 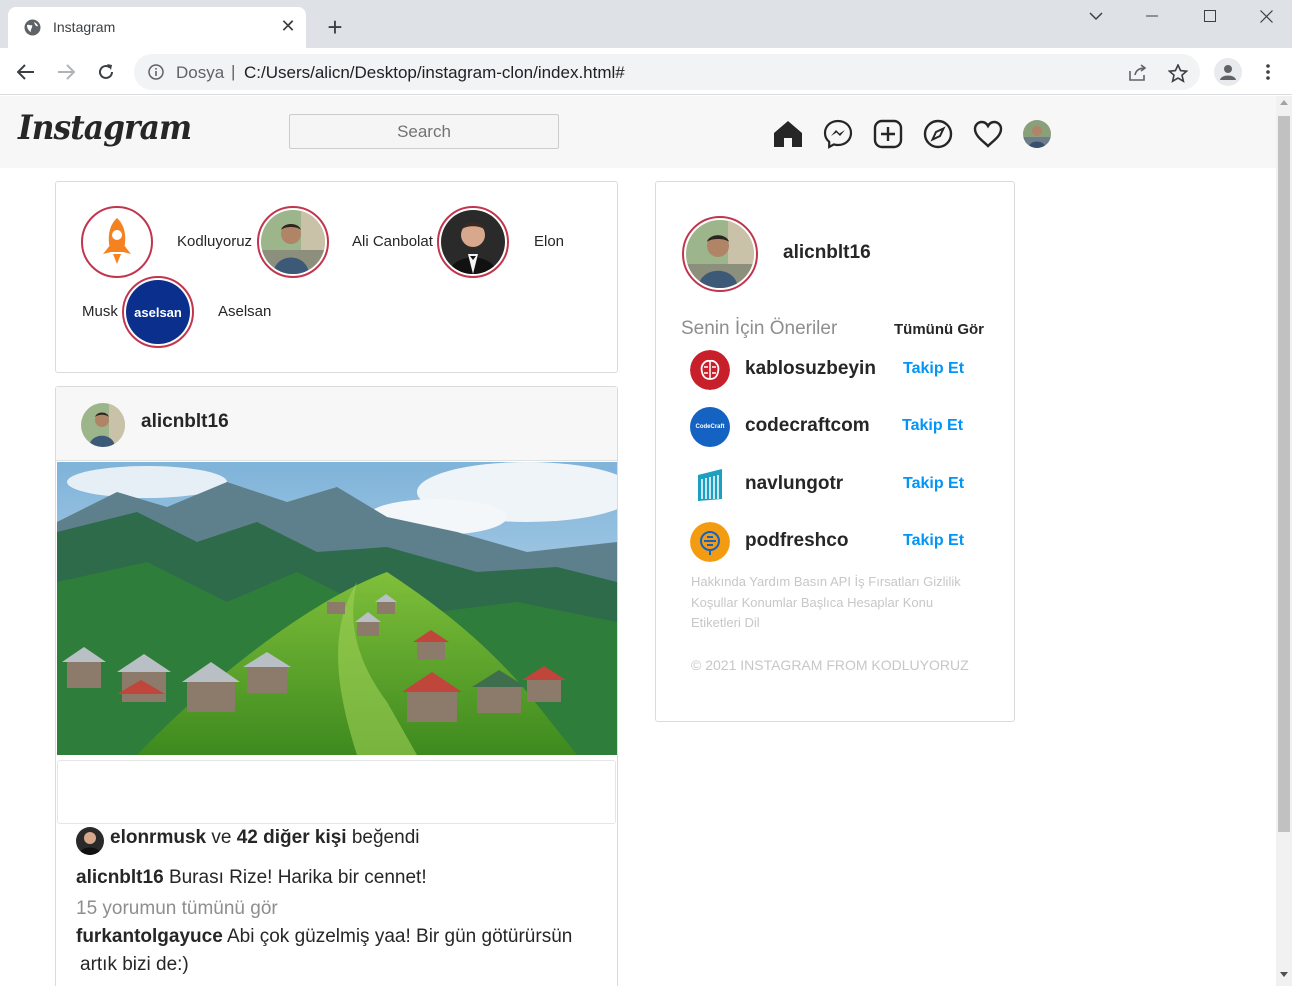 What do you see at coordinates (1178, 73) in the screenshot?
I see `bookmark-star-icon` at bounding box center [1178, 73].